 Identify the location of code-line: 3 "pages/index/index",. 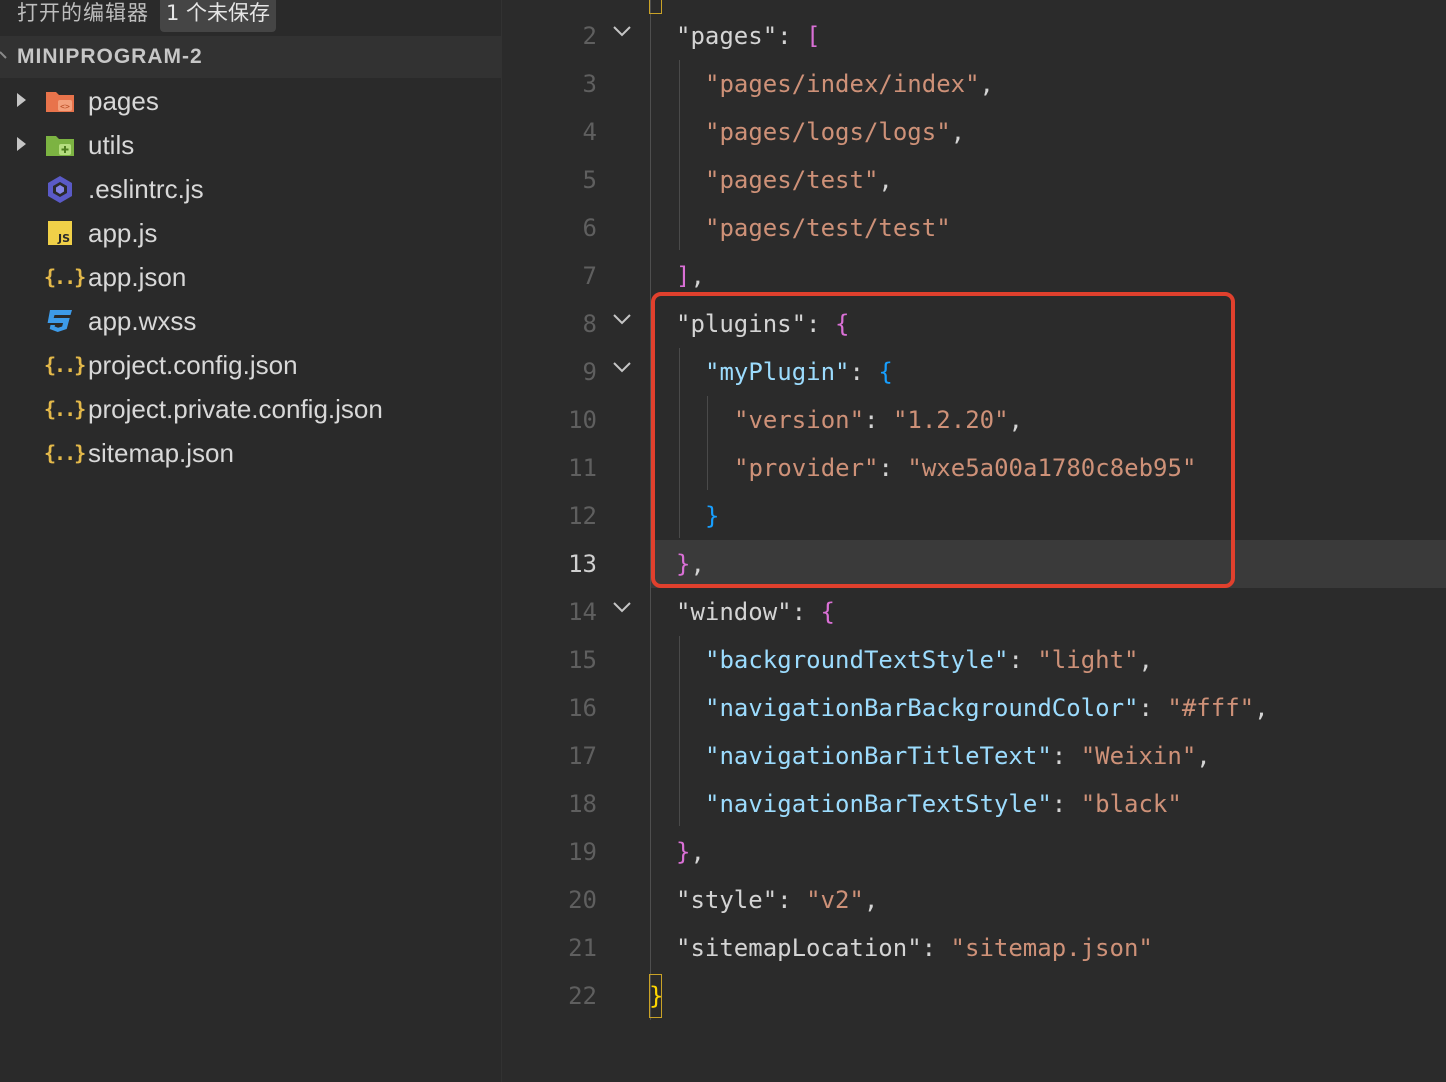
(974, 84).